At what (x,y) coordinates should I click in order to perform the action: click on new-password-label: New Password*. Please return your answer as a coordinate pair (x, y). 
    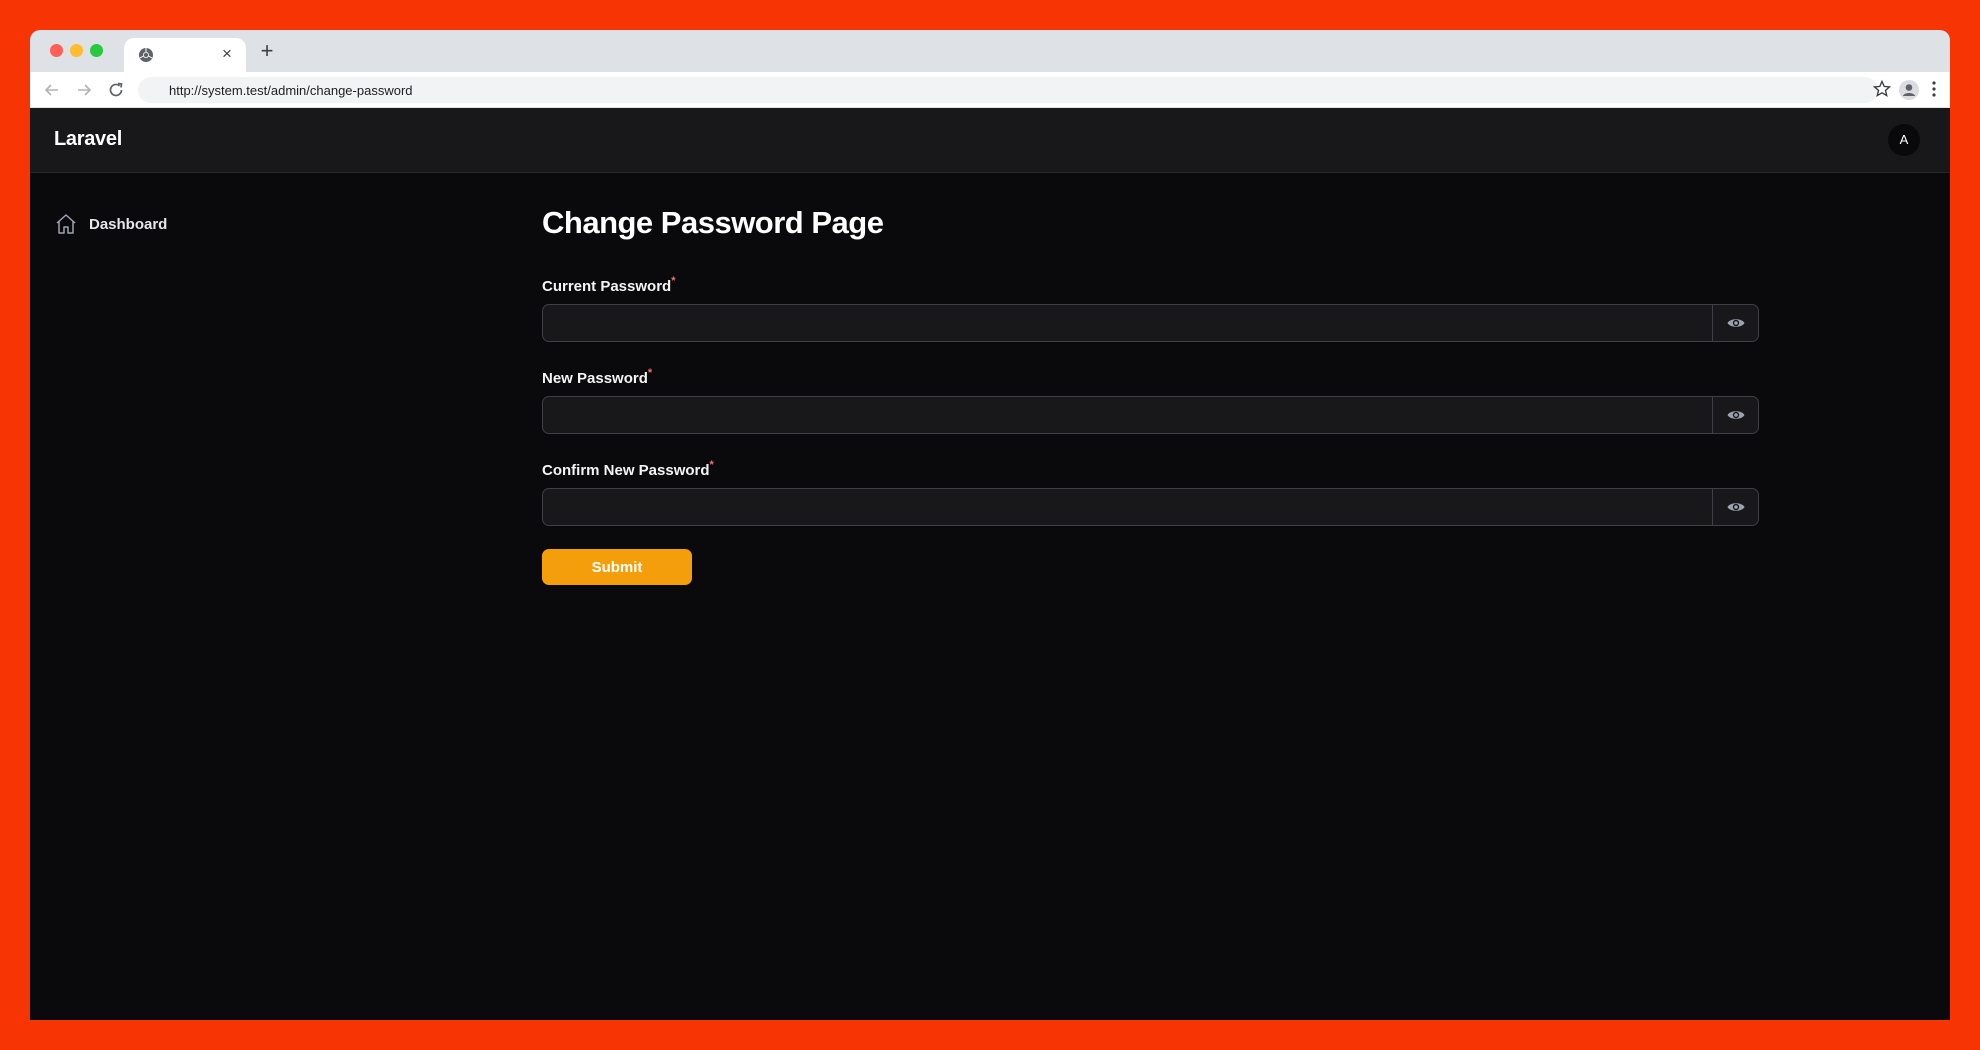
    Looking at the image, I should click on (597, 377).